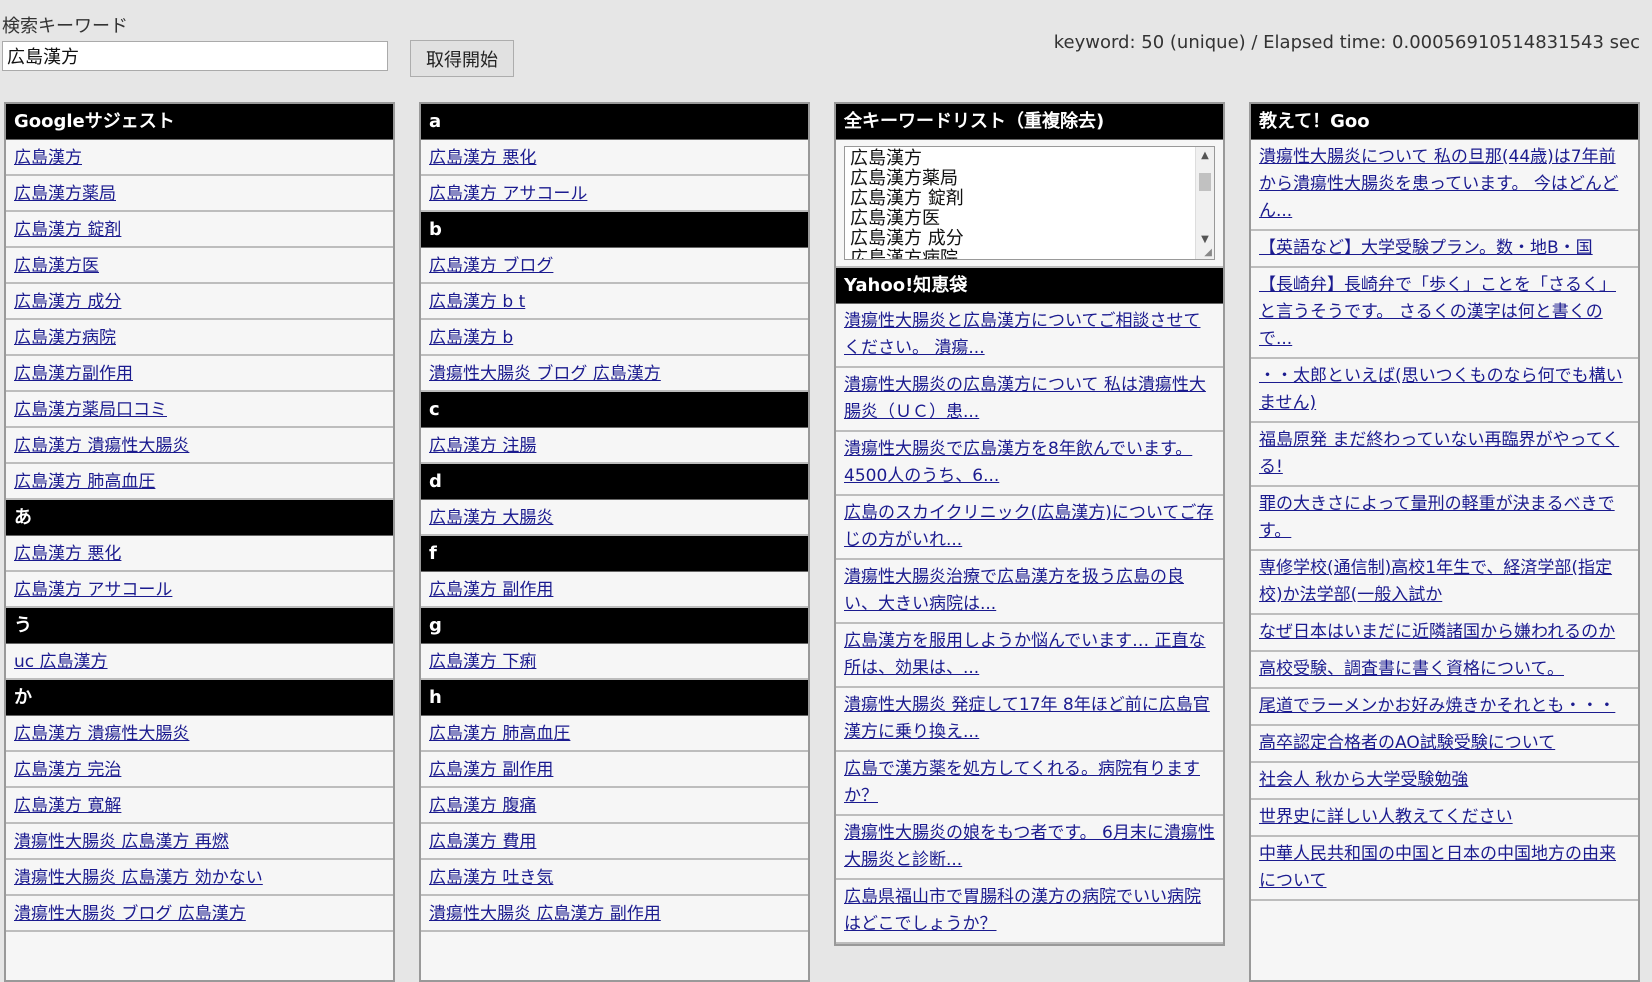 The width and height of the screenshot is (1652, 982). I want to click on suggest-link: 潰瘍性大腸炎 広島漢方 副作用, so click(545, 914).